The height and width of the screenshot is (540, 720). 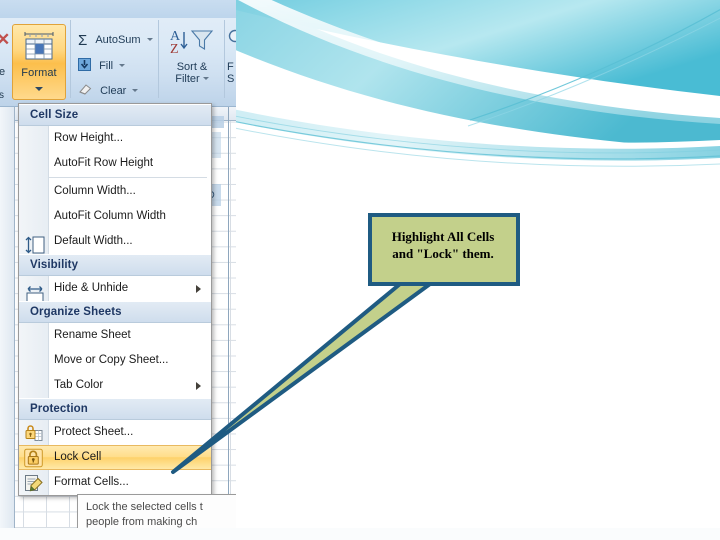 I want to click on menu-item-label: Hide & Unhide, so click(x=91, y=288).